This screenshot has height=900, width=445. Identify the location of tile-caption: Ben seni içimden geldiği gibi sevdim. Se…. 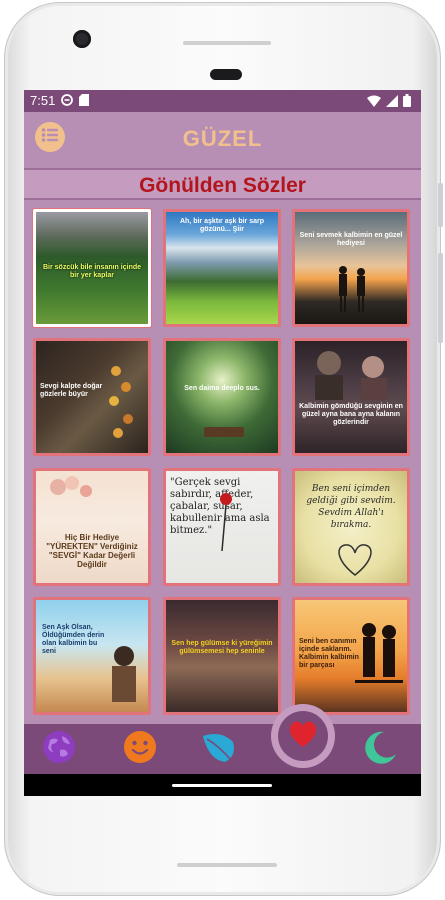
(351, 507).